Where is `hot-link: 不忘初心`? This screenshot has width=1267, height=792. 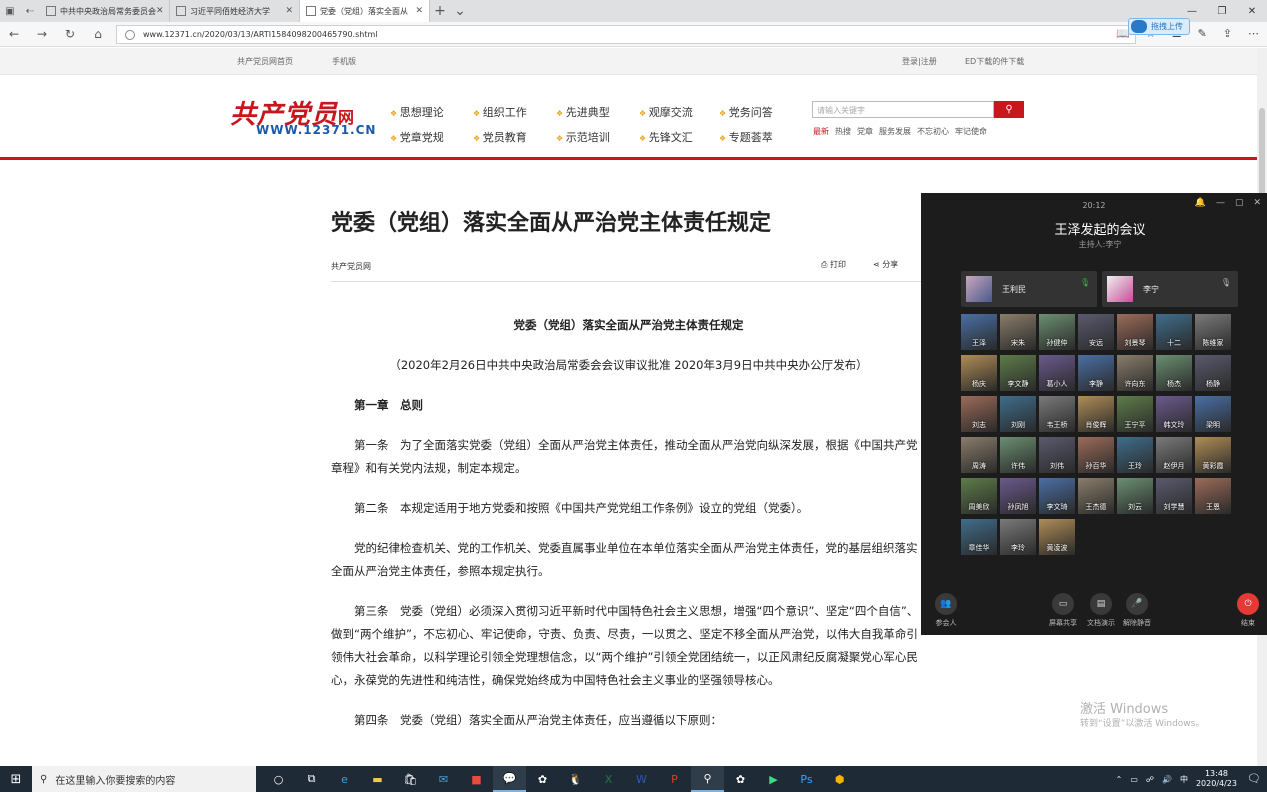
hot-link: 不忘初心 is located at coordinates (933, 131).